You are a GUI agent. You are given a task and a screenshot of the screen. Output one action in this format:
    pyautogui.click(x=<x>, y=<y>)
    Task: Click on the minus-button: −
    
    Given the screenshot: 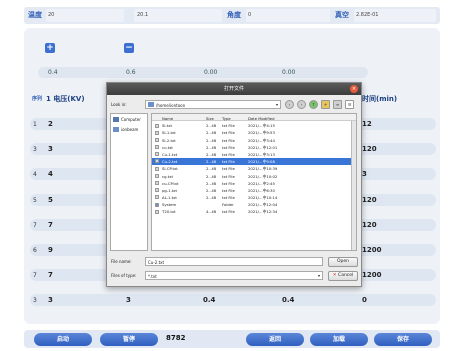 What is the action you would take?
    pyautogui.click(x=129, y=48)
    